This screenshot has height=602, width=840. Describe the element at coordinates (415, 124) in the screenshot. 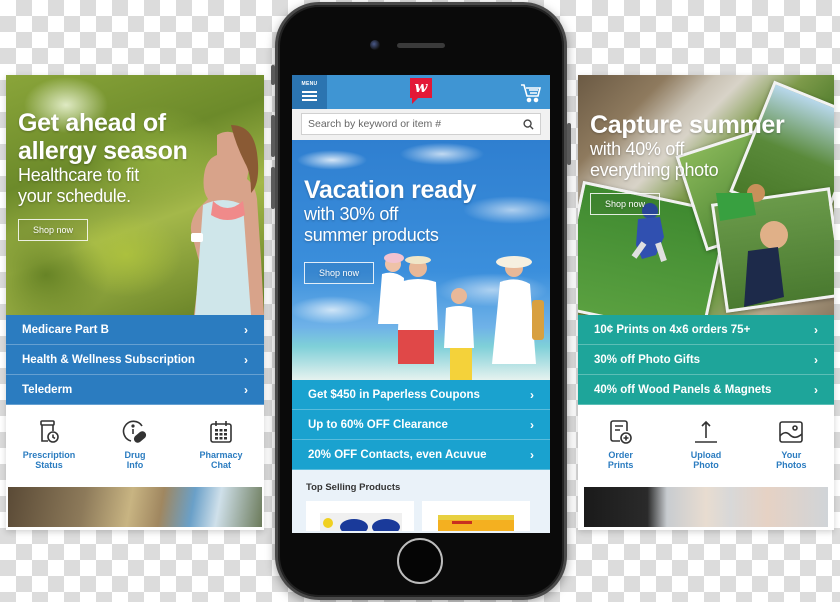

I see `search-input` at that location.